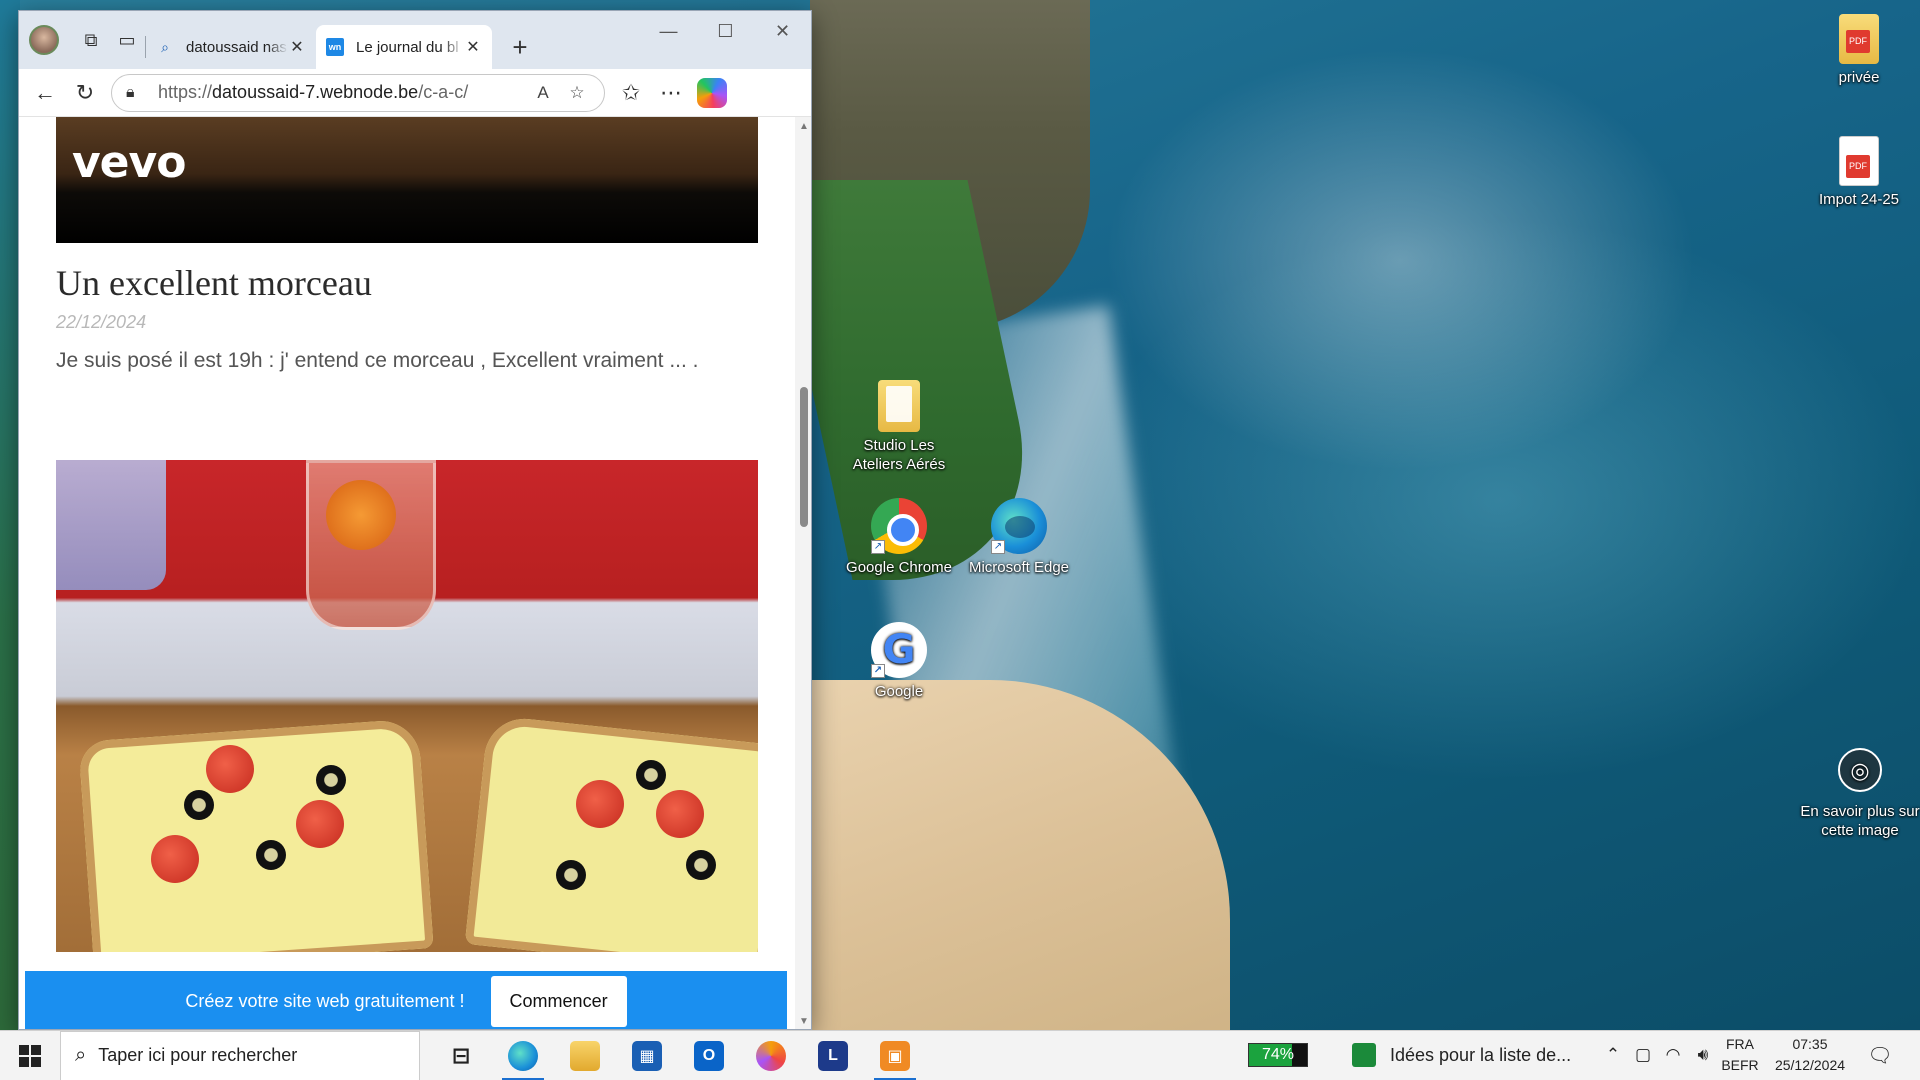 This screenshot has width=1920, height=1080. Describe the element at coordinates (325, 1000) in the screenshot. I see `cta-text: Créez votre site web gratuitement !` at that location.